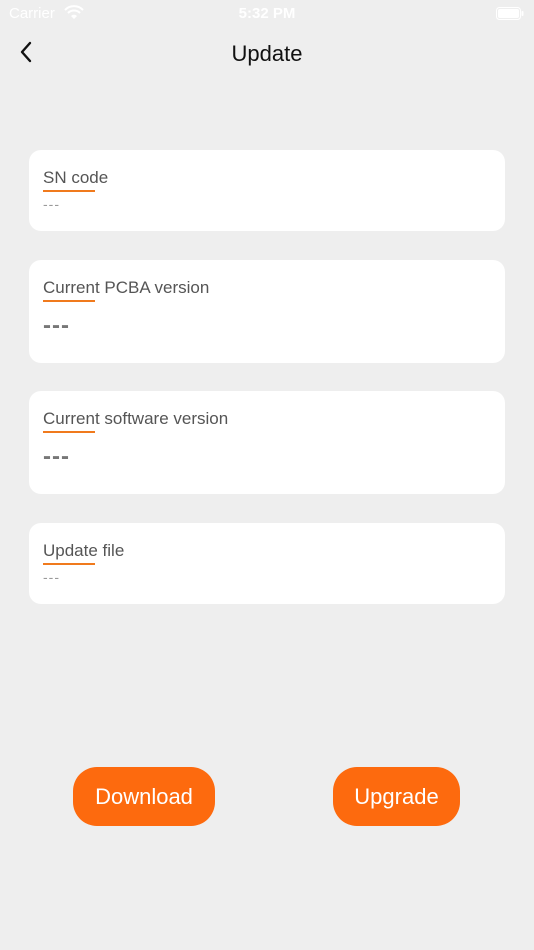  Describe the element at coordinates (76, 177) in the screenshot. I see `sn-code-label: SN code` at that location.